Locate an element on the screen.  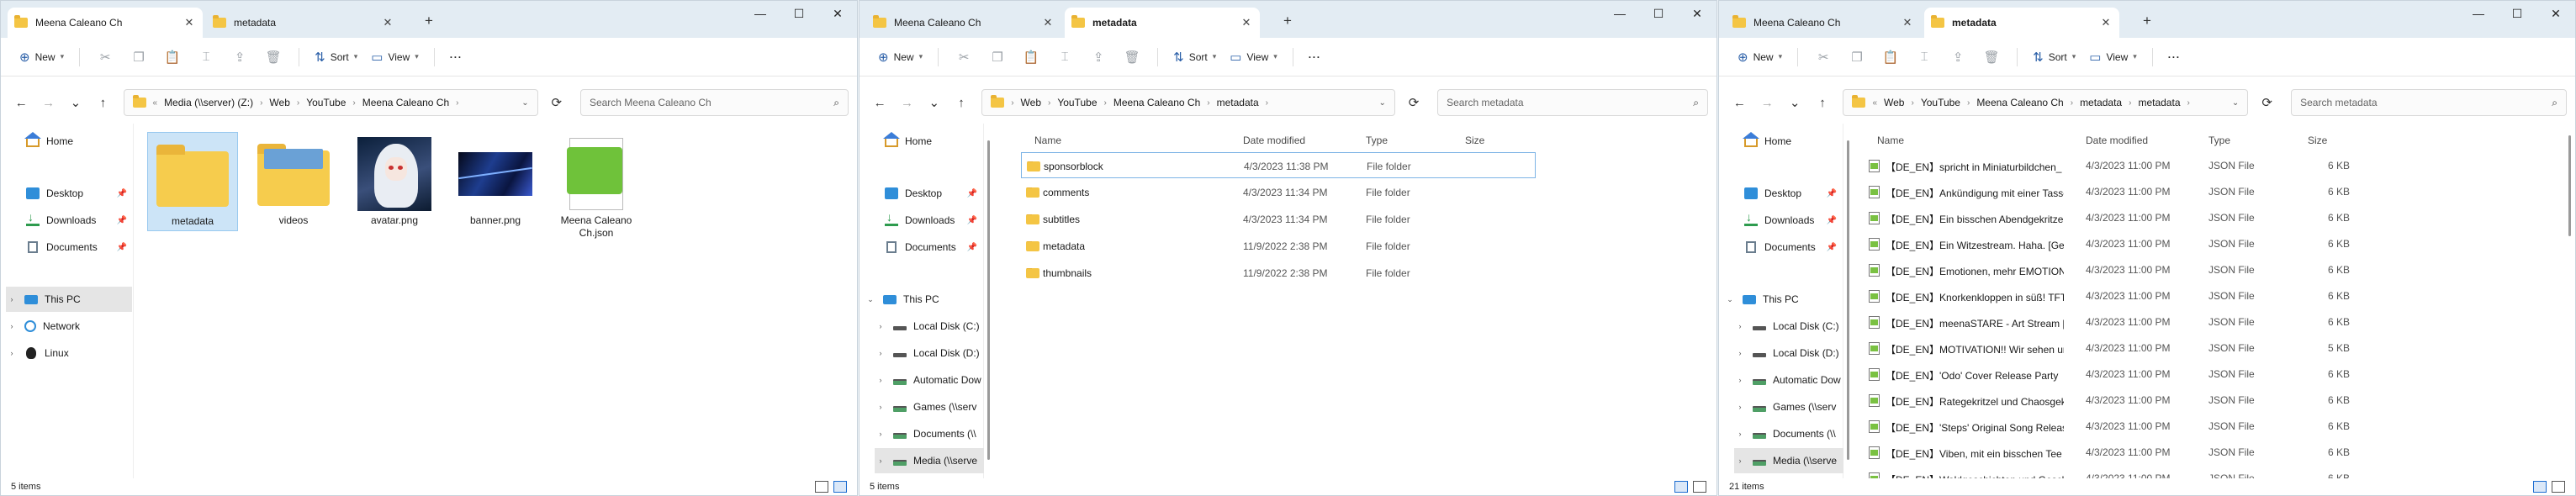
nav-drive-documents: › Documents (\\ is located at coordinates (925, 433).